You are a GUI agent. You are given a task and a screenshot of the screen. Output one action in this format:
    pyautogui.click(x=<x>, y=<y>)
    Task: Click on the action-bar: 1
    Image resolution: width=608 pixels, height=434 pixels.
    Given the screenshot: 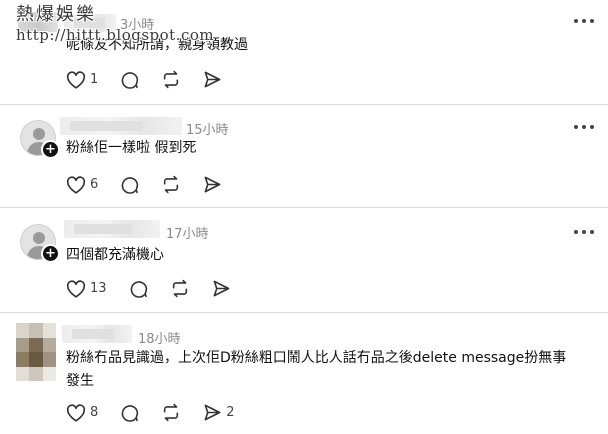 What is the action you would take?
    pyautogui.click(x=155, y=79)
    